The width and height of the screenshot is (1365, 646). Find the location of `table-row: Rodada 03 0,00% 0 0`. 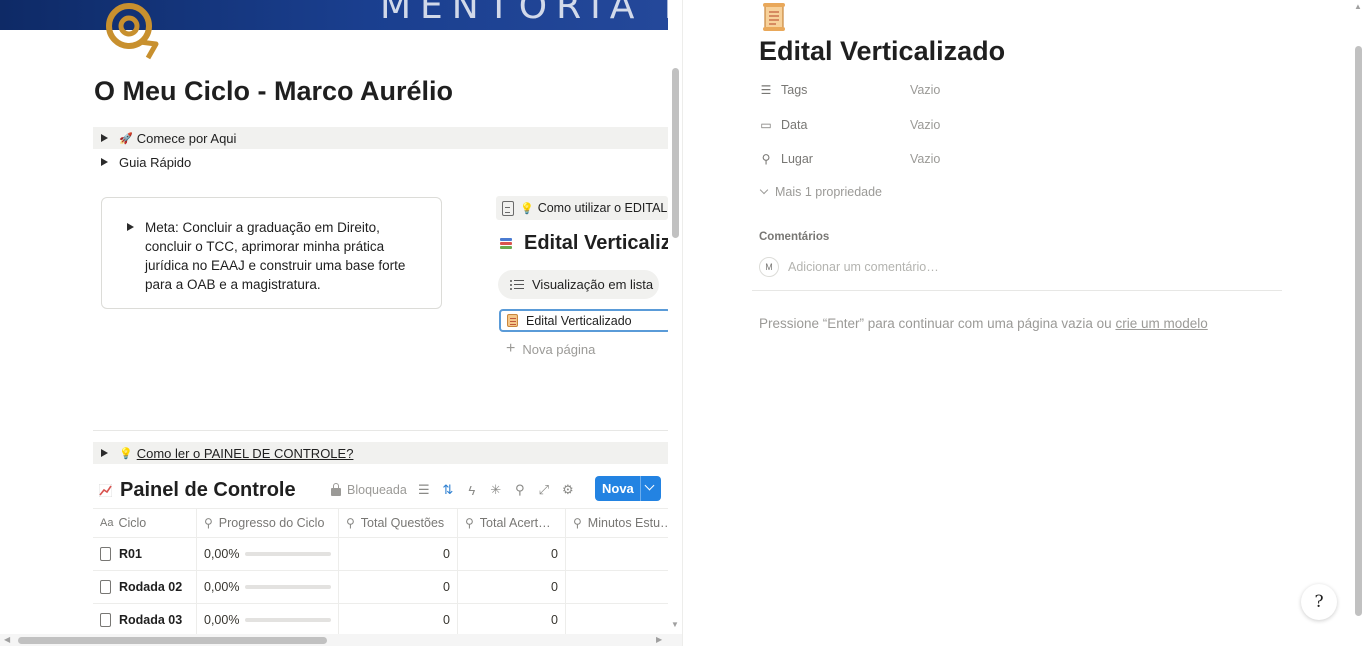

table-row: Rodada 03 0,00% 0 0 is located at coordinates (380, 619).